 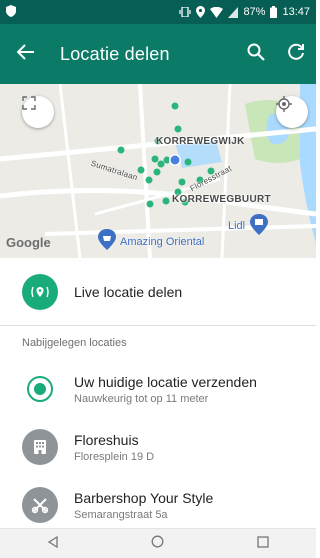 What do you see at coordinates (107, 238) in the screenshot?
I see `restaurant-icon` at bounding box center [107, 238].